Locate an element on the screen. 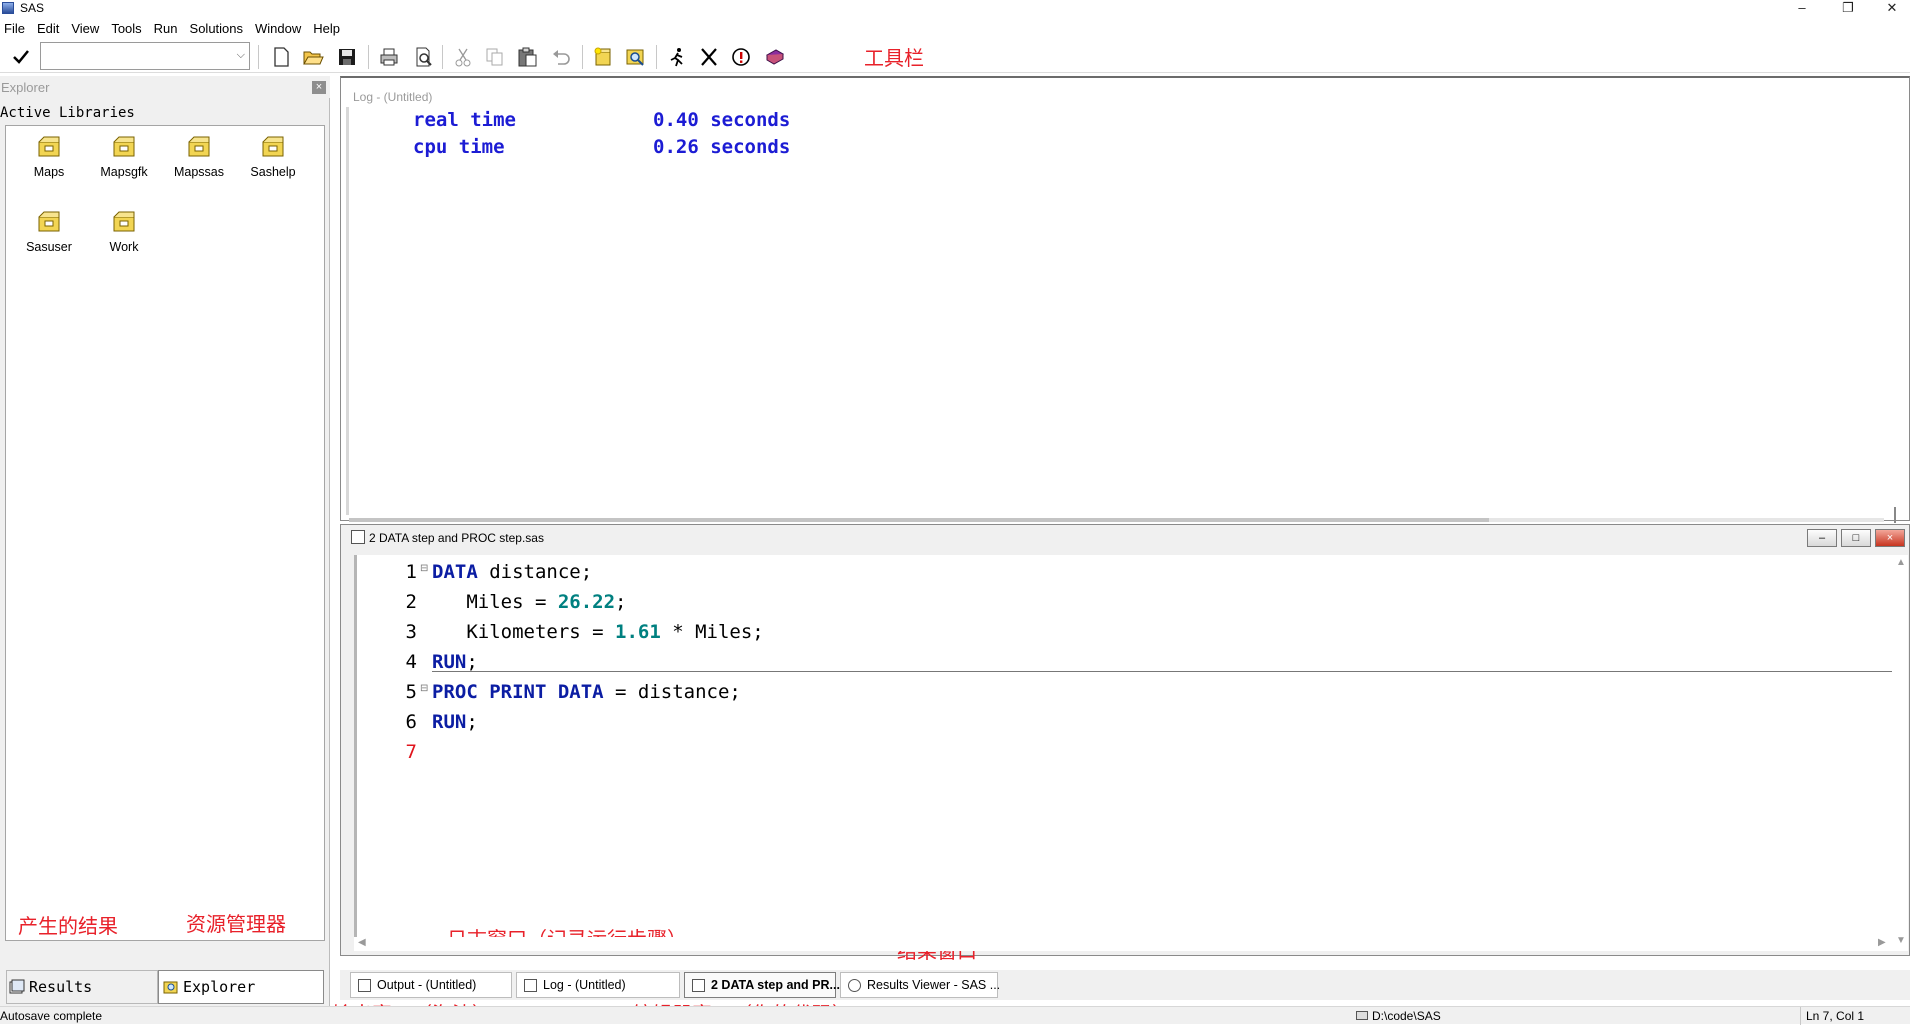 This screenshot has height=1027, width=1910. cursor-position: Ln 7, Col 1 is located at coordinates (1835, 1016).